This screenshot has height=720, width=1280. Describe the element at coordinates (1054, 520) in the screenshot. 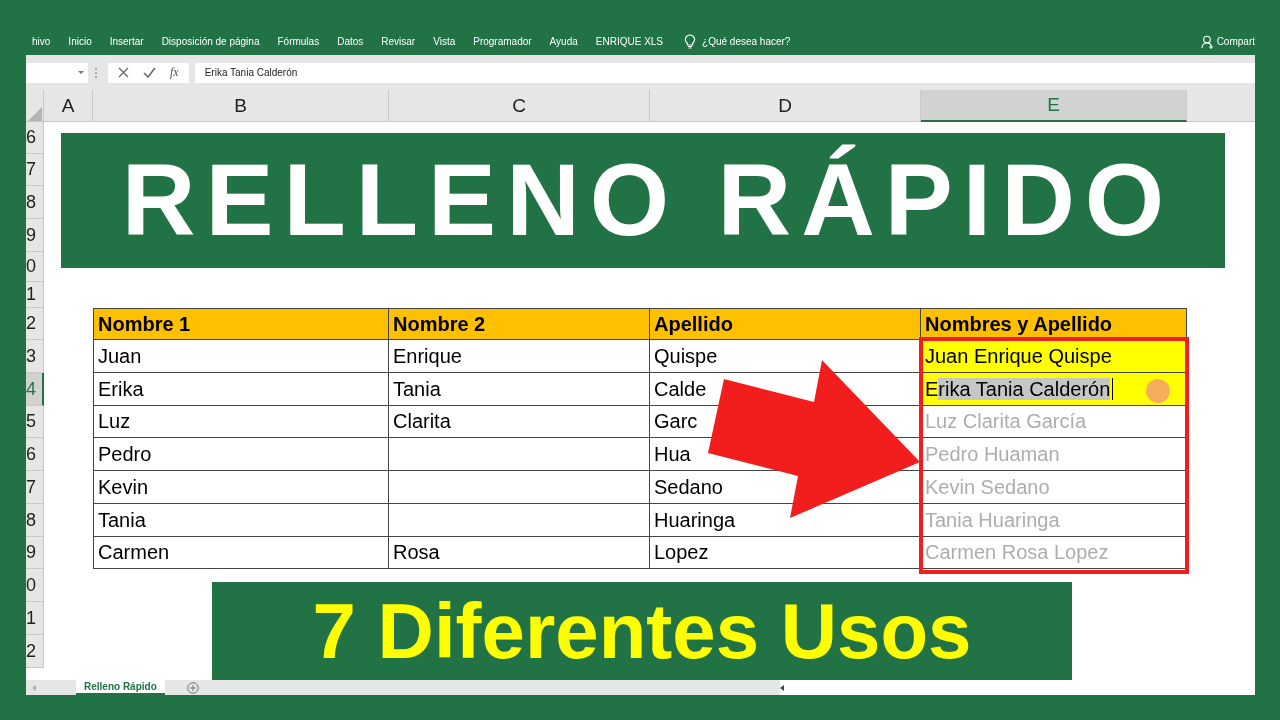

I see `suggested-cell: Tania Huaringa` at that location.